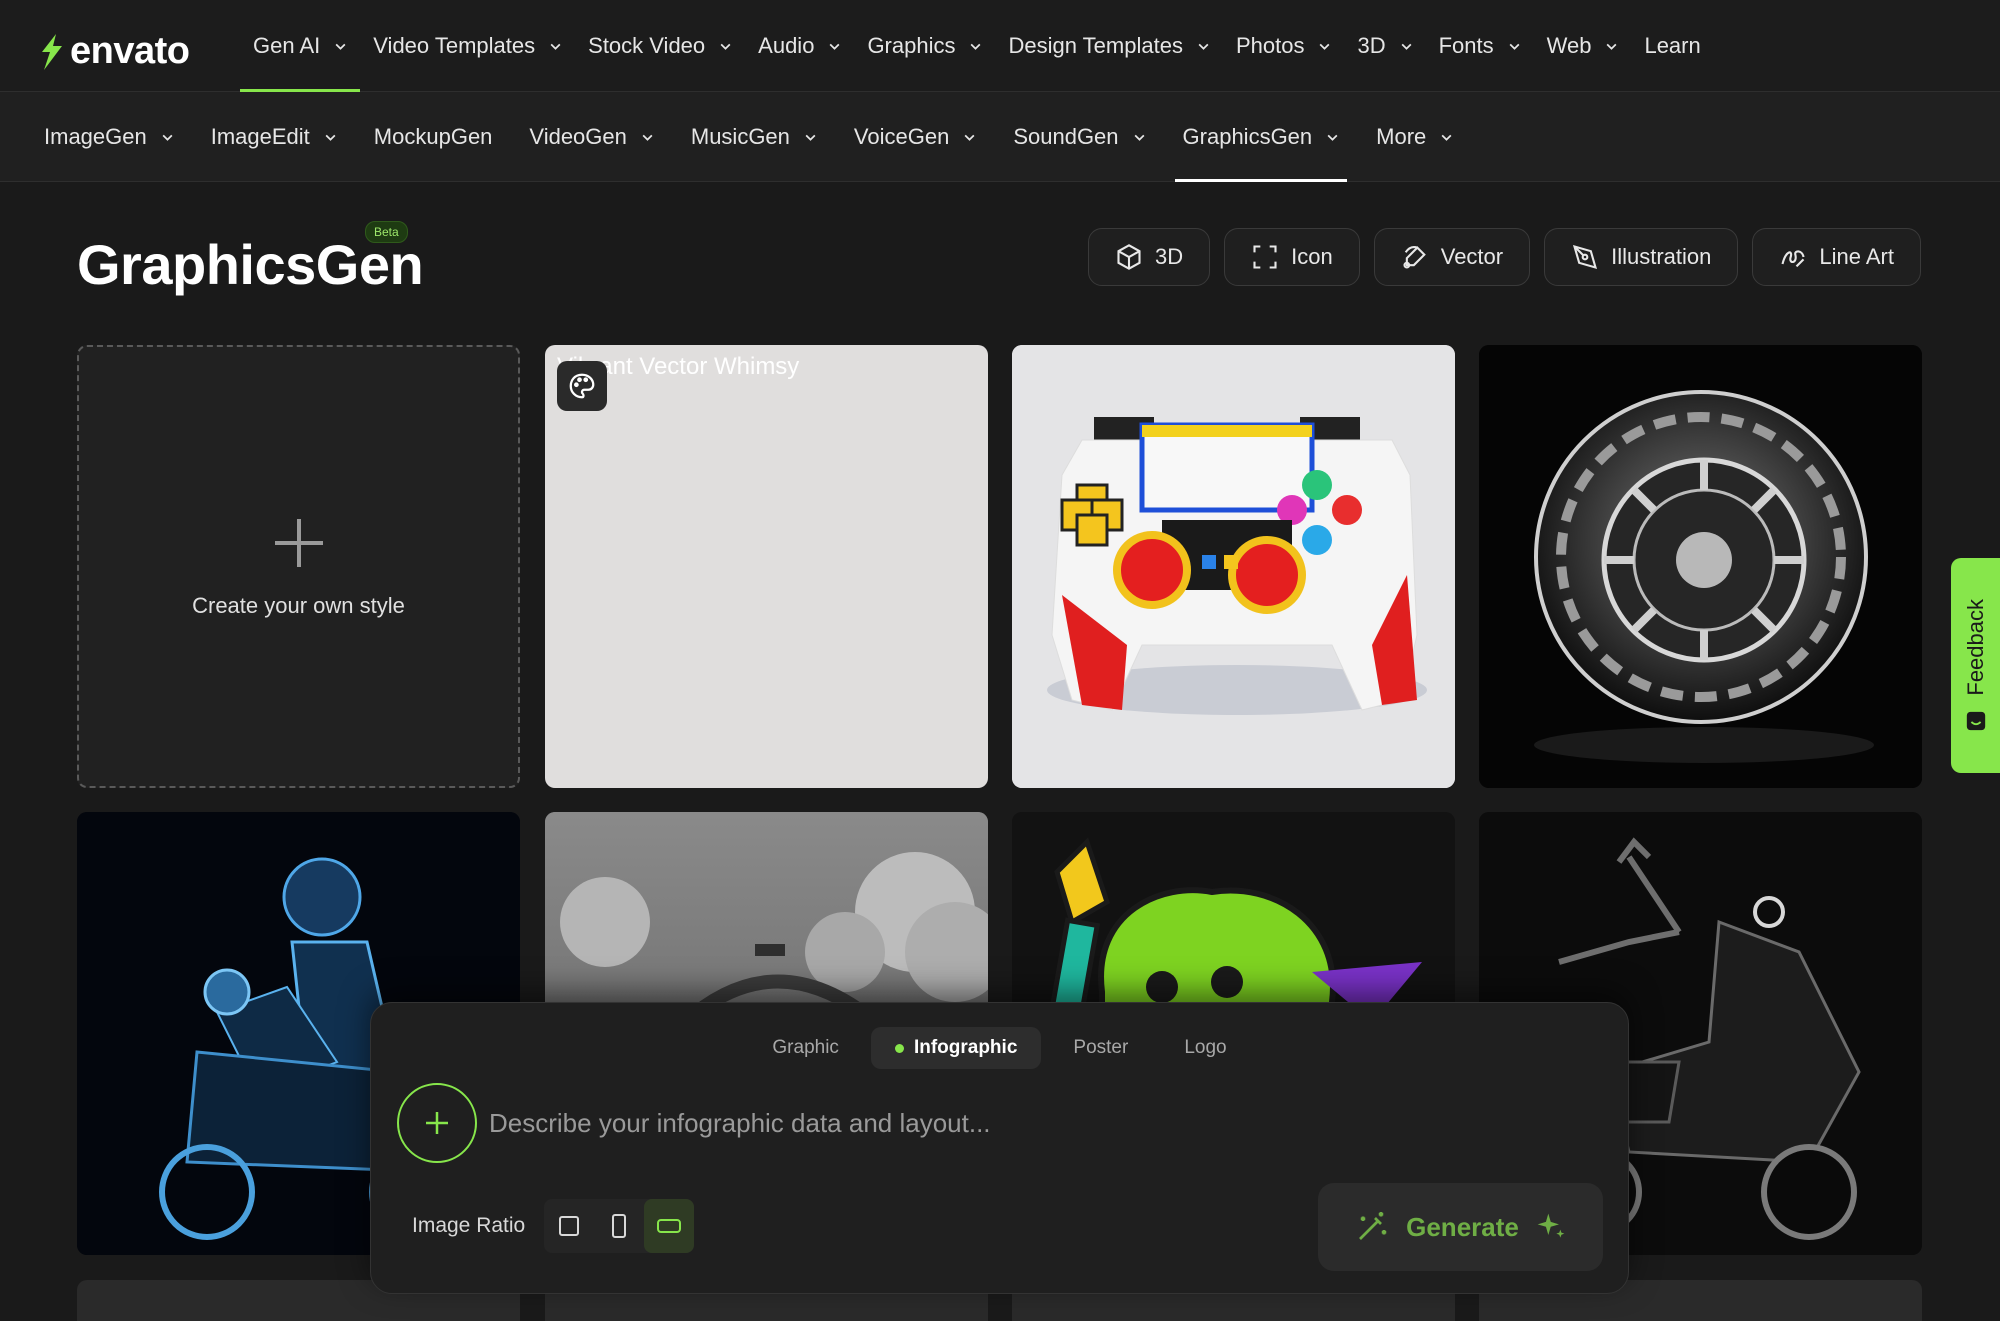  I want to click on topnav-label: Audio, so click(786, 45).